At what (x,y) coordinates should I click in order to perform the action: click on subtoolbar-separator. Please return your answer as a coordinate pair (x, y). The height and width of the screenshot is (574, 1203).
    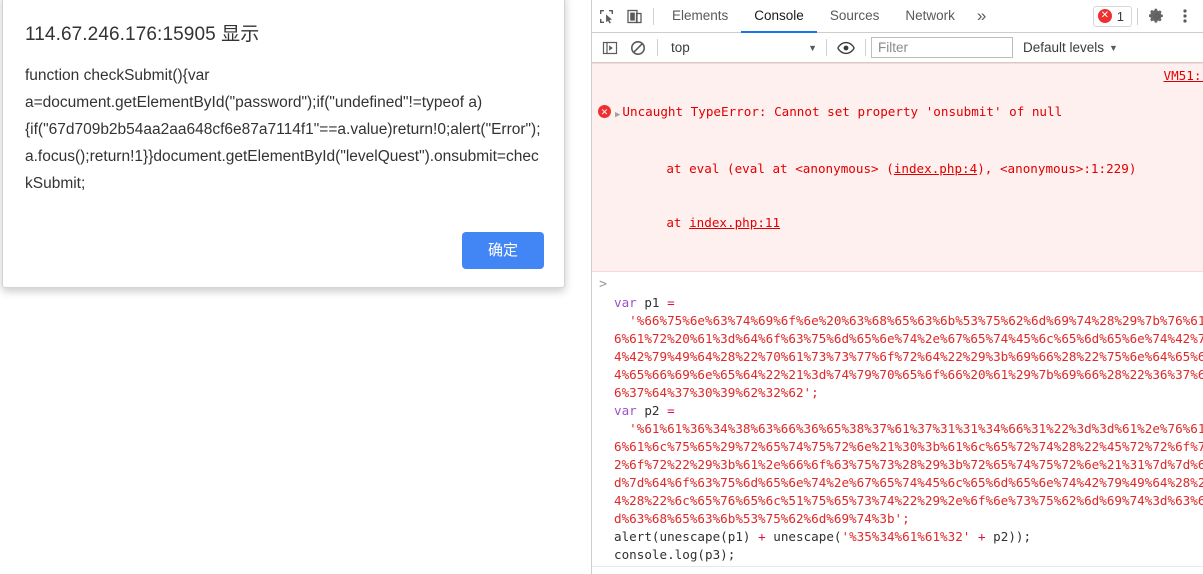
    Looking at the image, I should click on (657, 47).